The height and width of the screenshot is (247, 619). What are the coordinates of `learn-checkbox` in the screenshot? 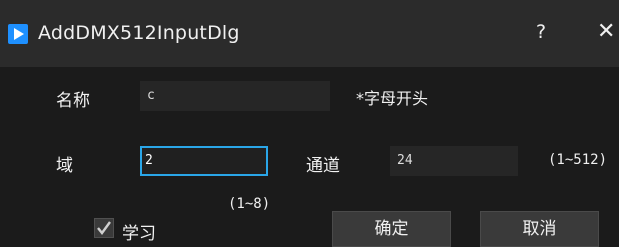 It's located at (104, 228).